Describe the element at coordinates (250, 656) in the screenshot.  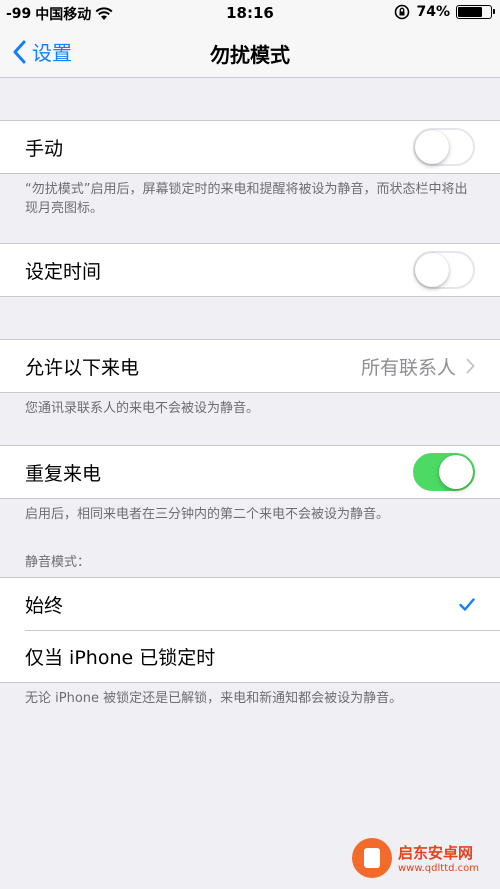
I see `silence-option-locked: 仅当 iPhone 已锁定时` at that location.